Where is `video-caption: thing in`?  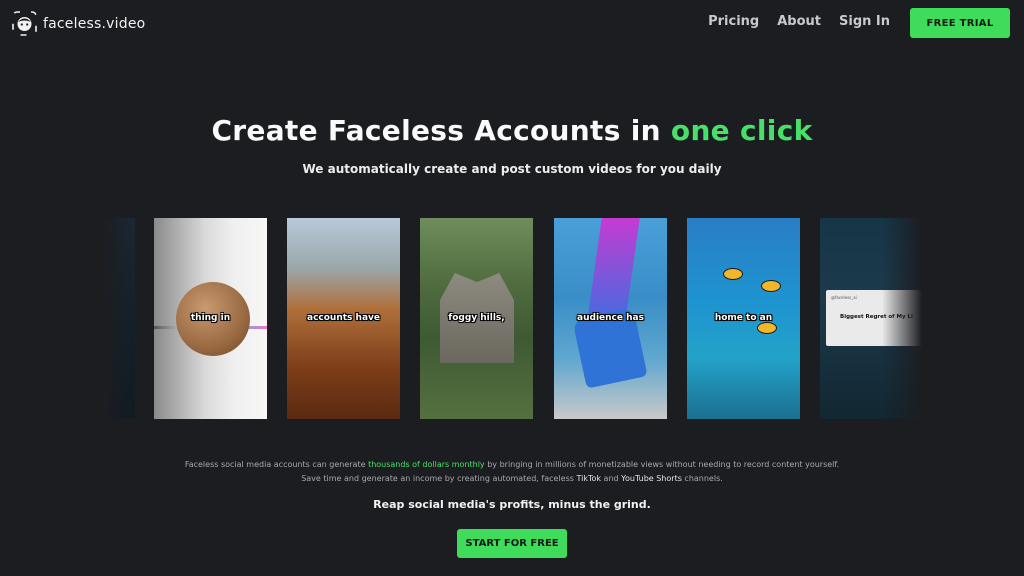
video-caption: thing in is located at coordinates (210, 318).